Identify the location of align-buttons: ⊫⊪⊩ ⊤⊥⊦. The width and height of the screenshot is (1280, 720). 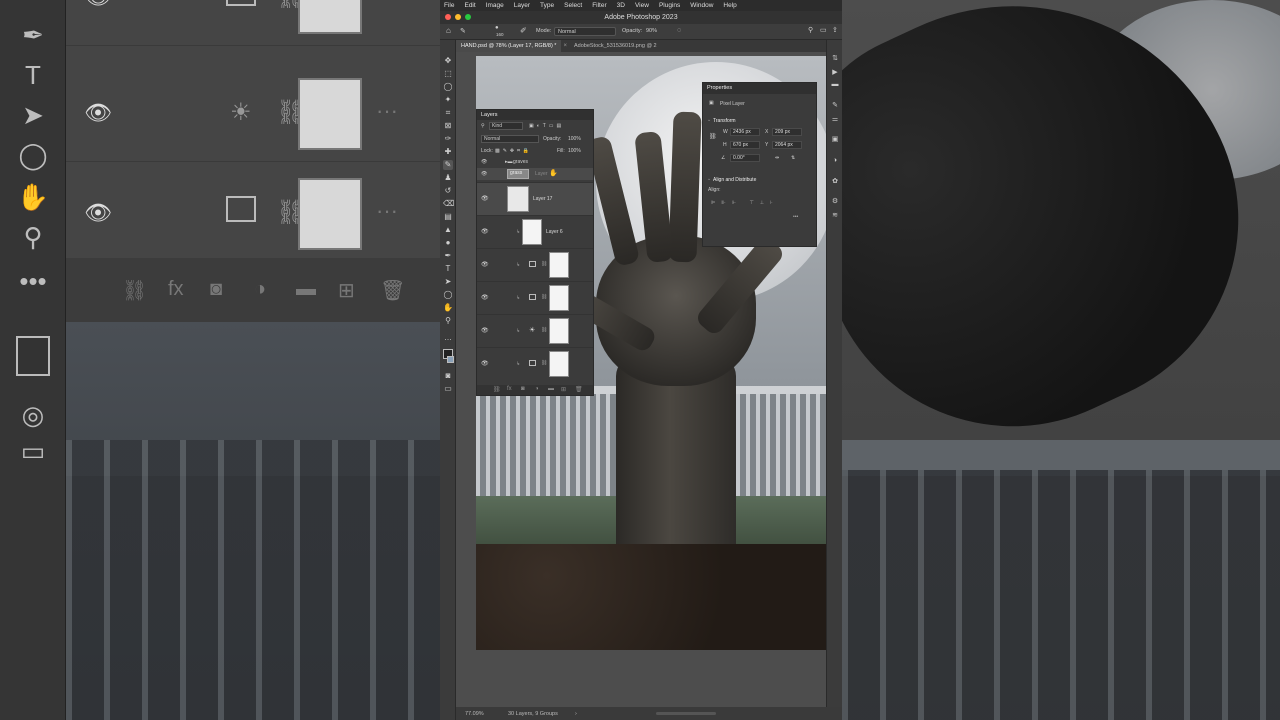
(745, 203).